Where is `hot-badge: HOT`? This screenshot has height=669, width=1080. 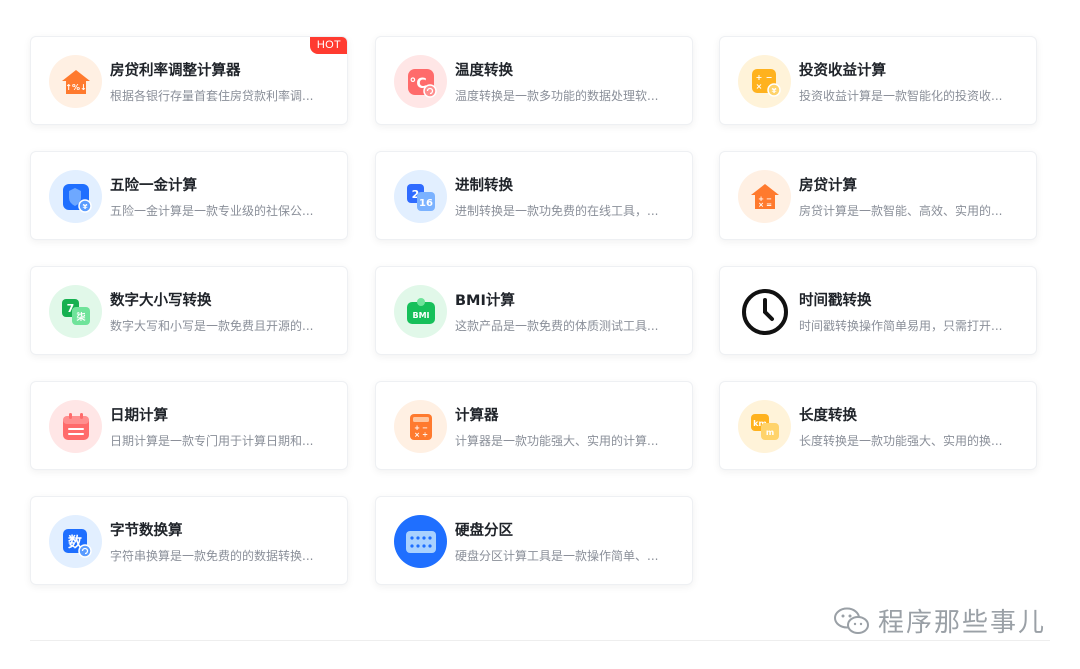 hot-badge: HOT is located at coordinates (328, 45).